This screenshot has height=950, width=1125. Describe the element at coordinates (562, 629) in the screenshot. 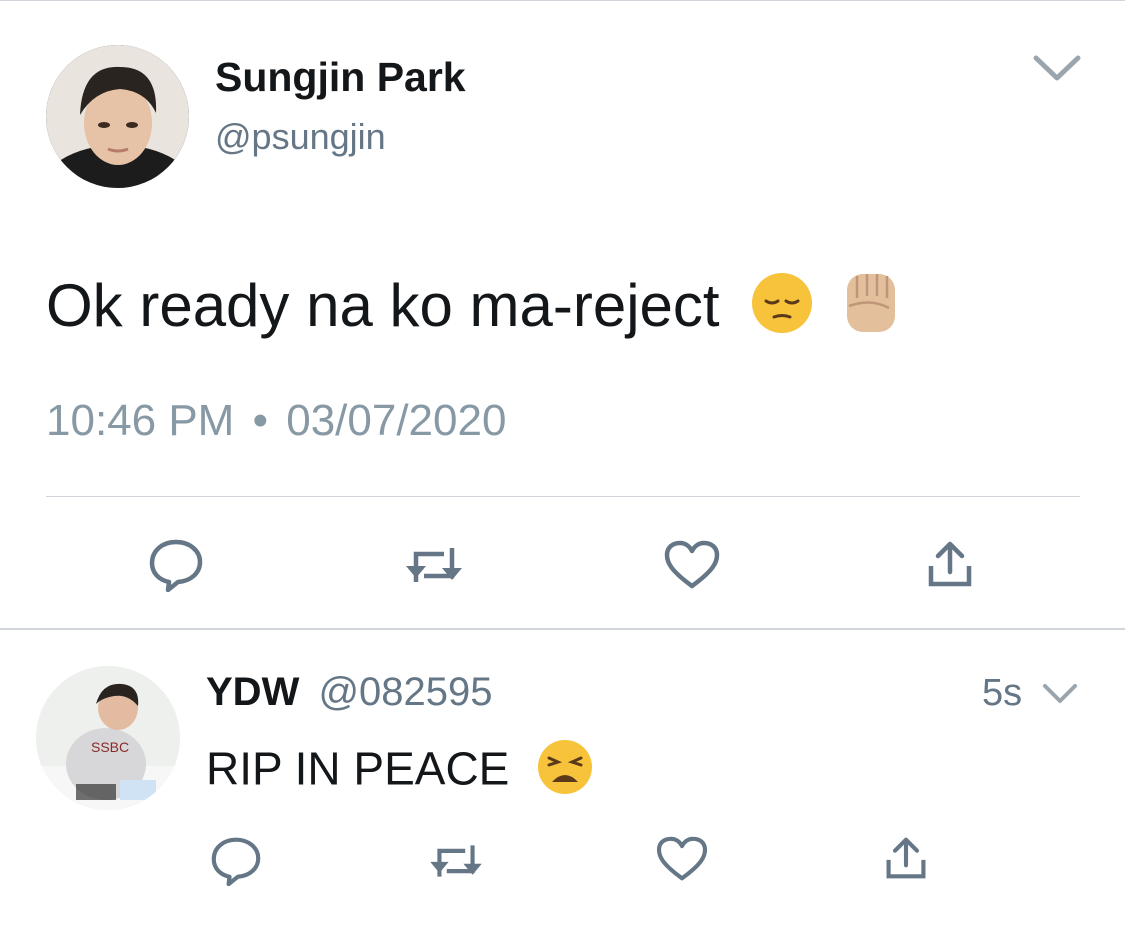

I see `tweet-divider` at that location.